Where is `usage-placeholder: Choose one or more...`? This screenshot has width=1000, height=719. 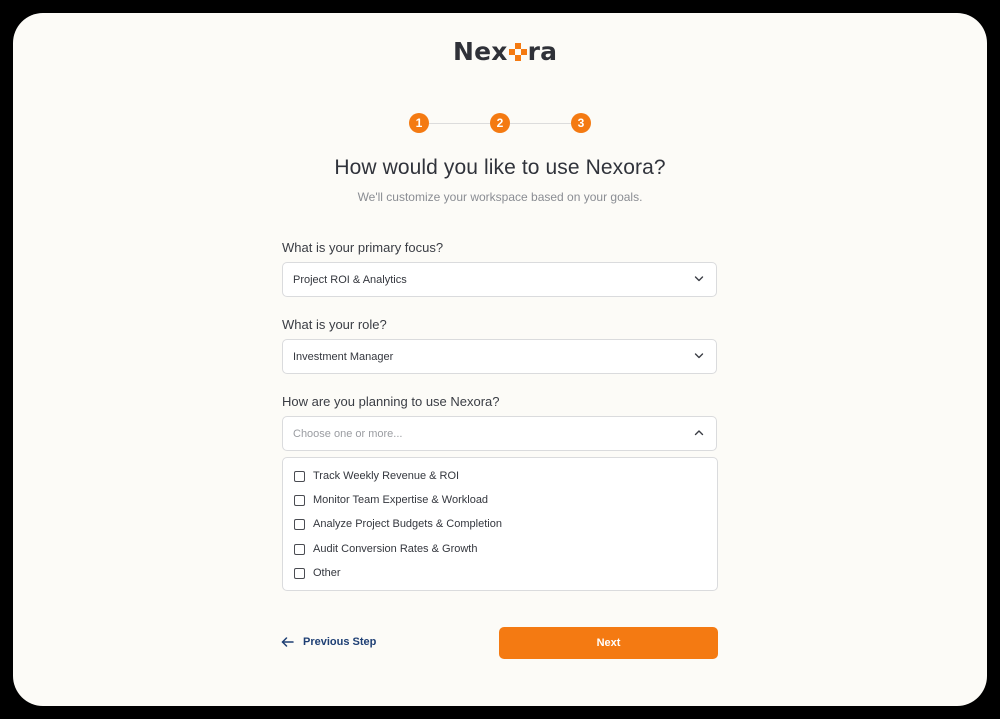
usage-placeholder: Choose one or more... is located at coordinates (348, 433).